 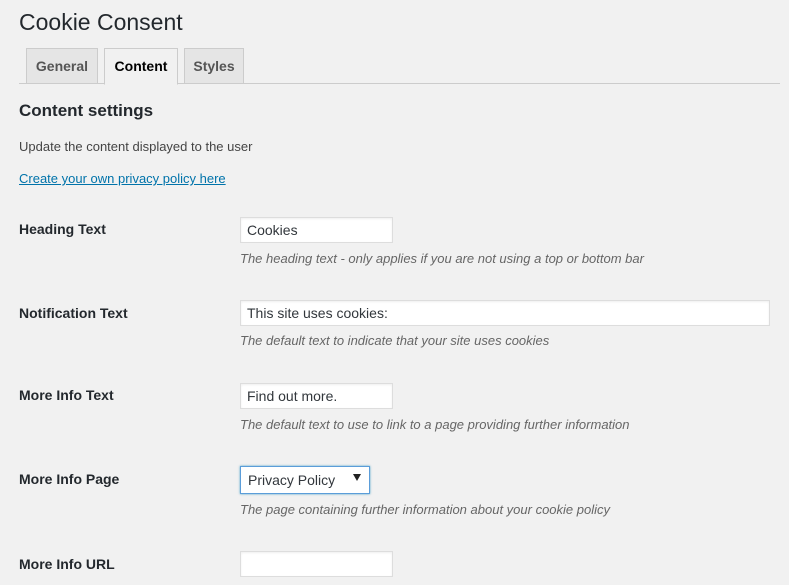 What do you see at coordinates (316, 396) in the screenshot?
I see `more-info-text-input` at bounding box center [316, 396].